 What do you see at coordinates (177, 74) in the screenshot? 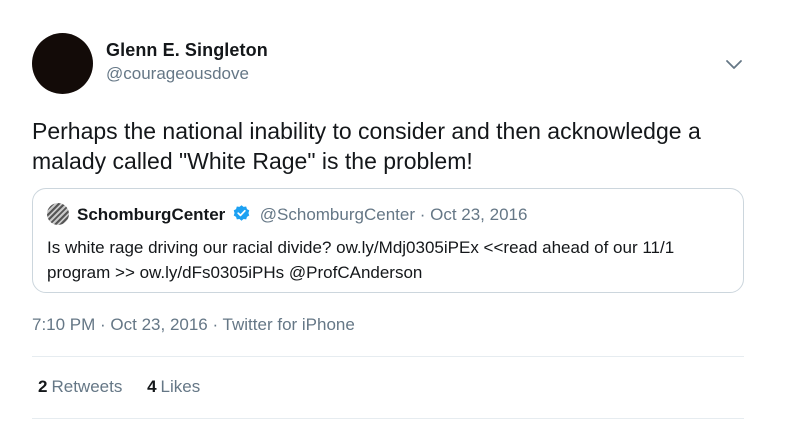
I see `author-handle: @courageousdove` at bounding box center [177, 74].